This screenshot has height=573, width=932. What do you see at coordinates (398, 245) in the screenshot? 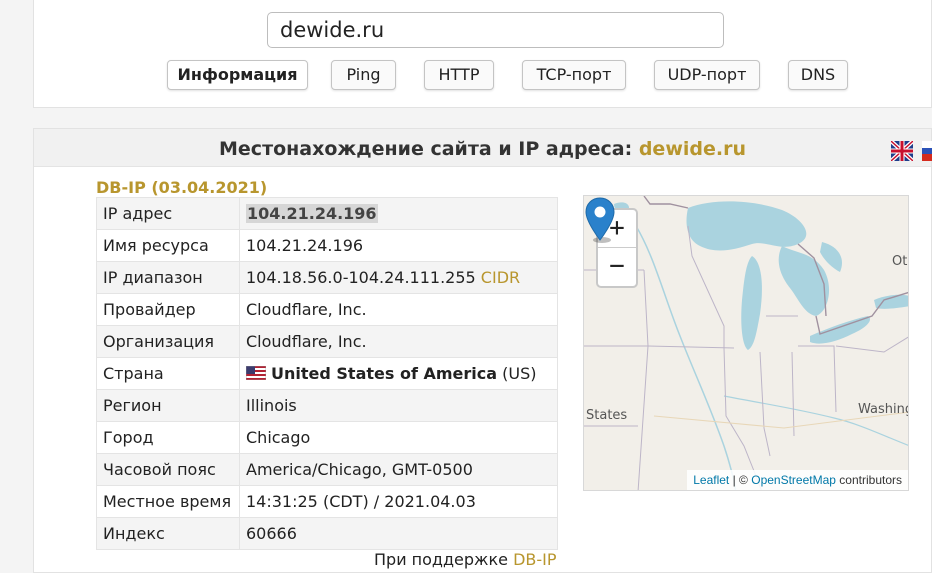
I see `hostname-value: 104.21.24.196` at bounding box center [398, 245].